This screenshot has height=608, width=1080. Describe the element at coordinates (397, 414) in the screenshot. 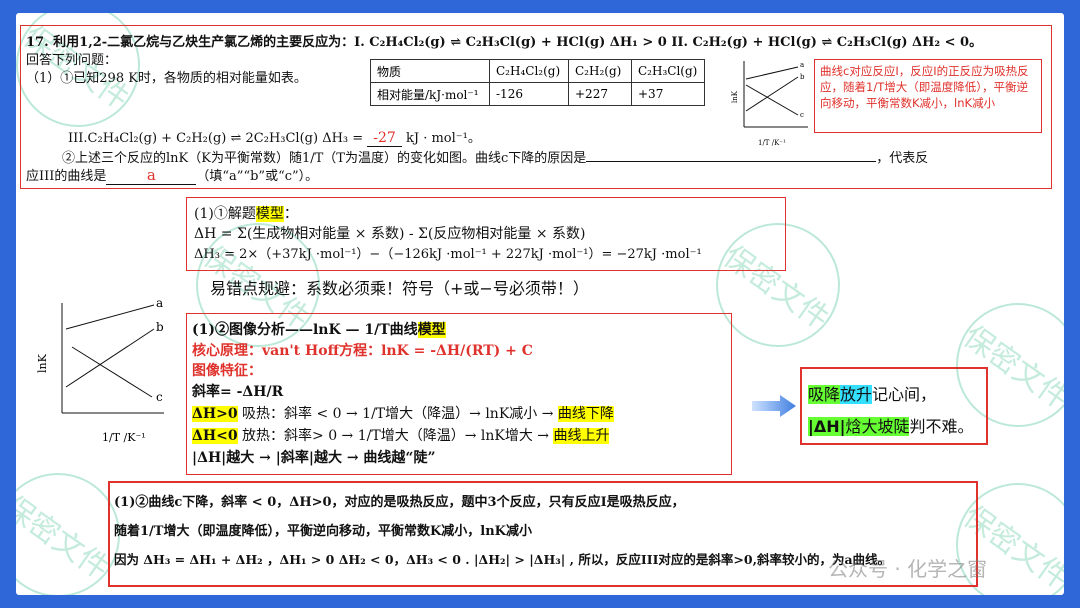

I see `row1-text: 吸热：斜率 < 0 → 1/T增大（降温）→ lnK减小 →` at that location.